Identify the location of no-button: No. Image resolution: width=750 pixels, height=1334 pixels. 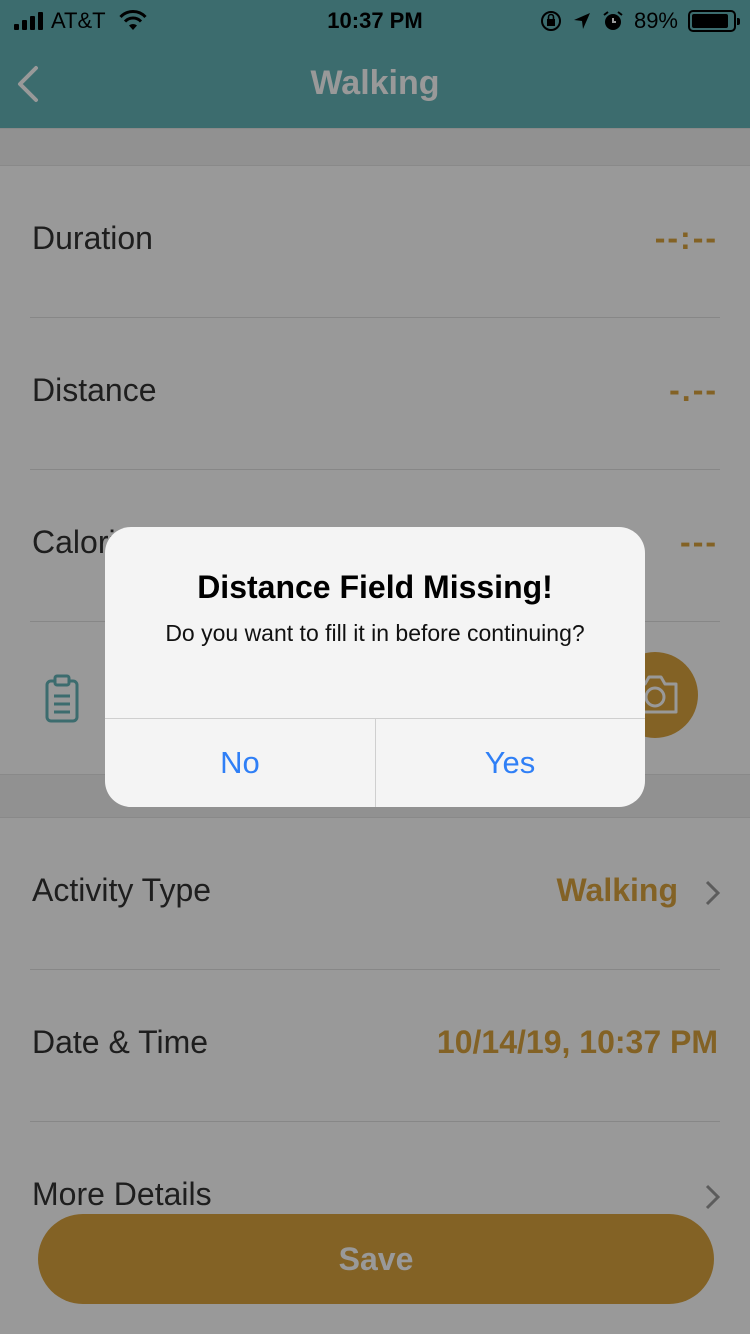
(240, 763).